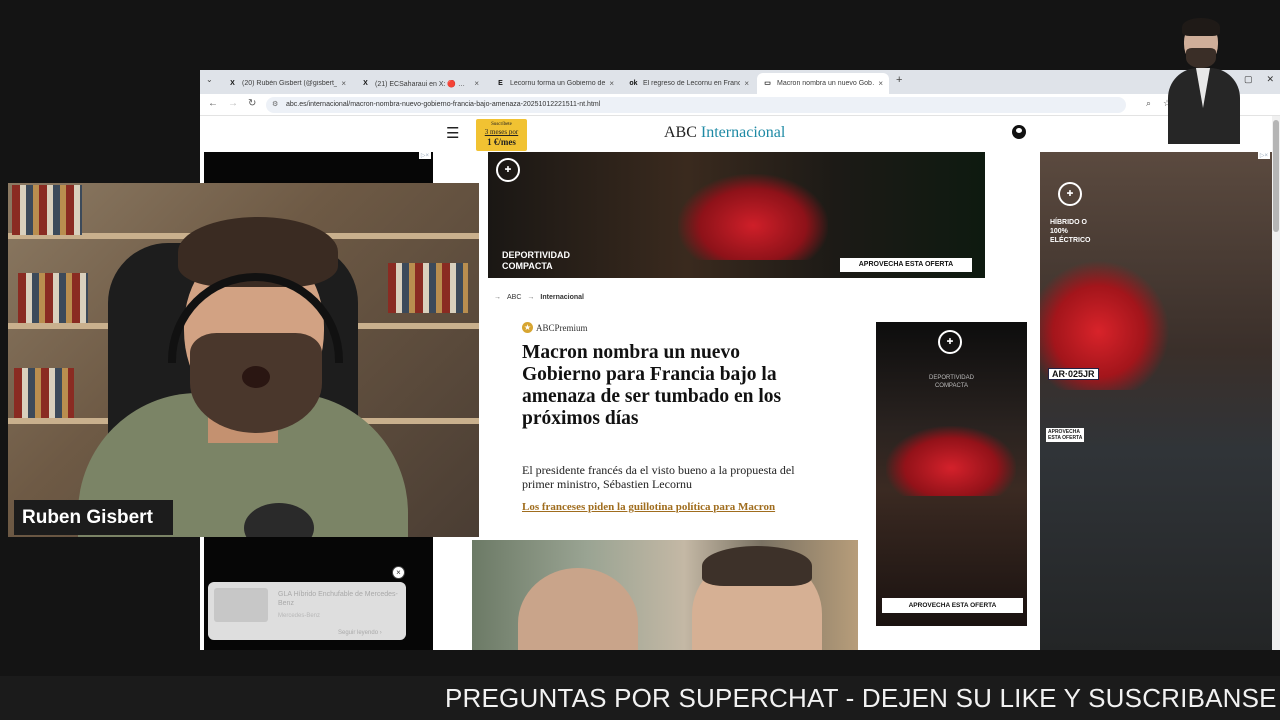  I want to click on close-window-button: ✕, so click(1270, 79).